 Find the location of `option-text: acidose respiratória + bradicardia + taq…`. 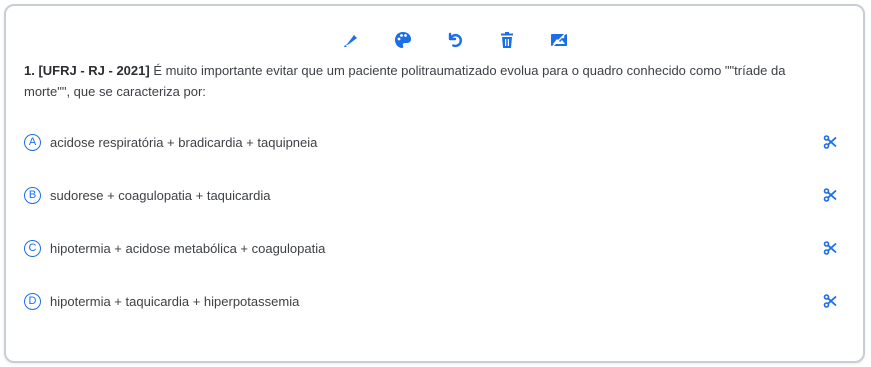

option-text: acidose respiratória + bradicardia + taq… is located at coordinates (184, 142).